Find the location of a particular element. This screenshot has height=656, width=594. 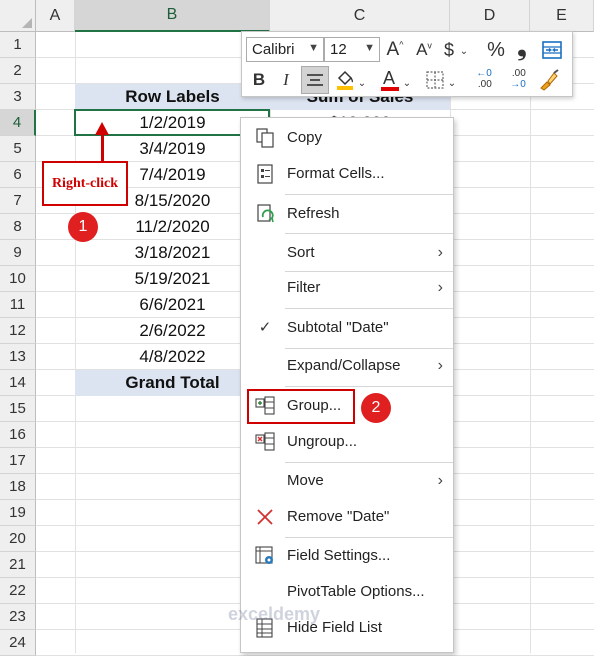

row-header-20: 20 is located at coordinates (18, 539).